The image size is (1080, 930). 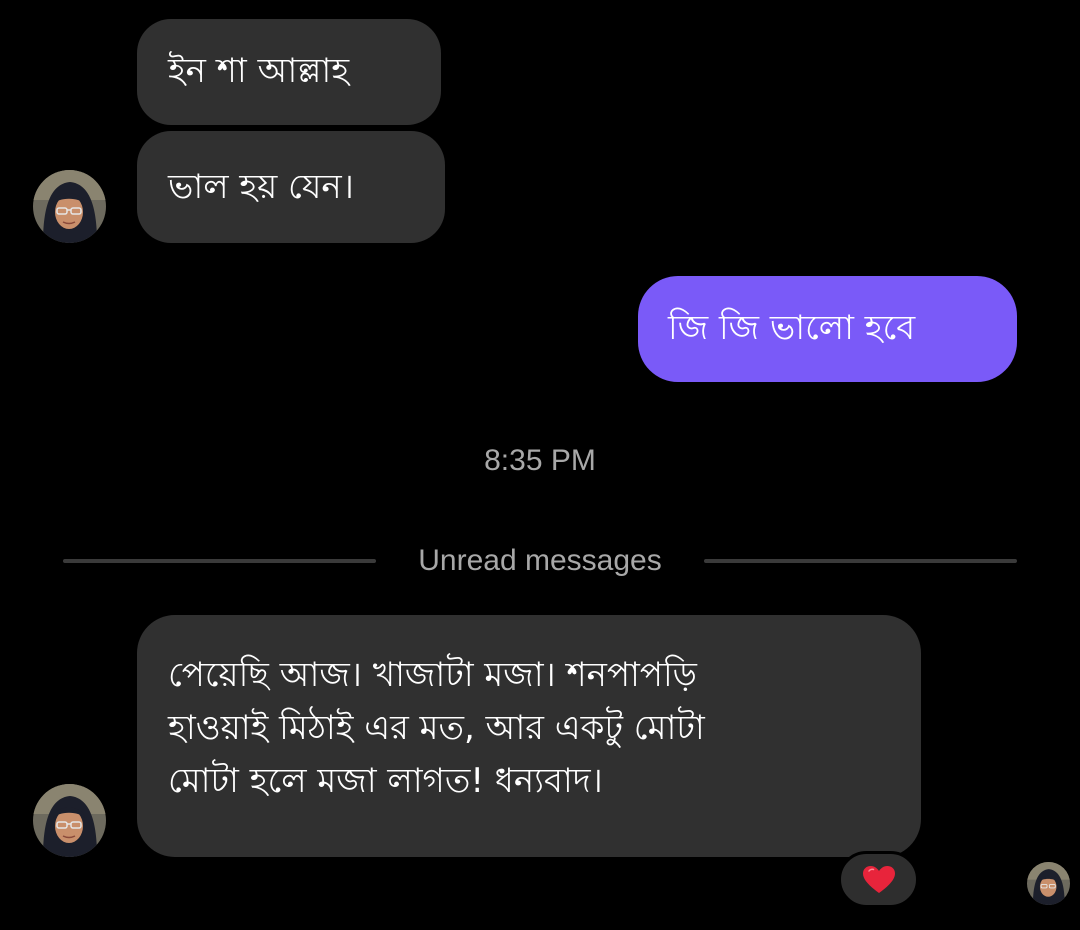 I want to click on message-bubble-incoming: ইন শা আল্লাহ, so click(x=289, y=72).